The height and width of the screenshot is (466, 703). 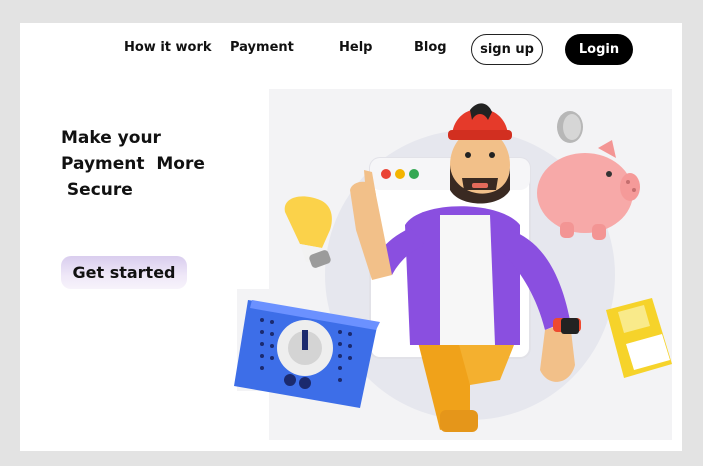 I want to click on coin-icon, so click(x=570, y=127).